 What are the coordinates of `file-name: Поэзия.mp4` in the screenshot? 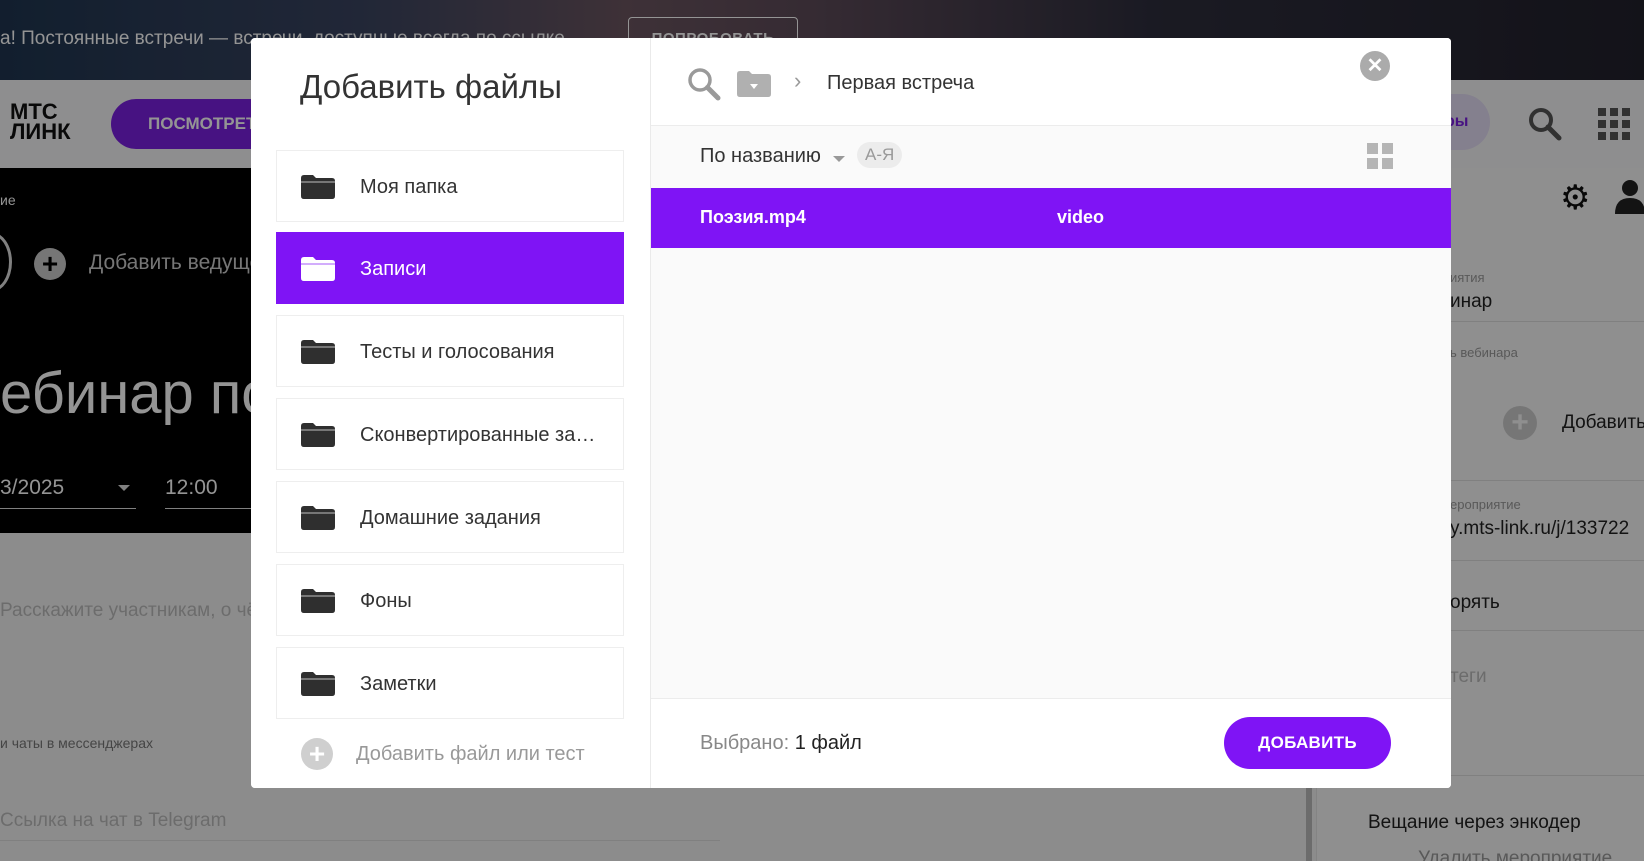 It's located at (753, 217).